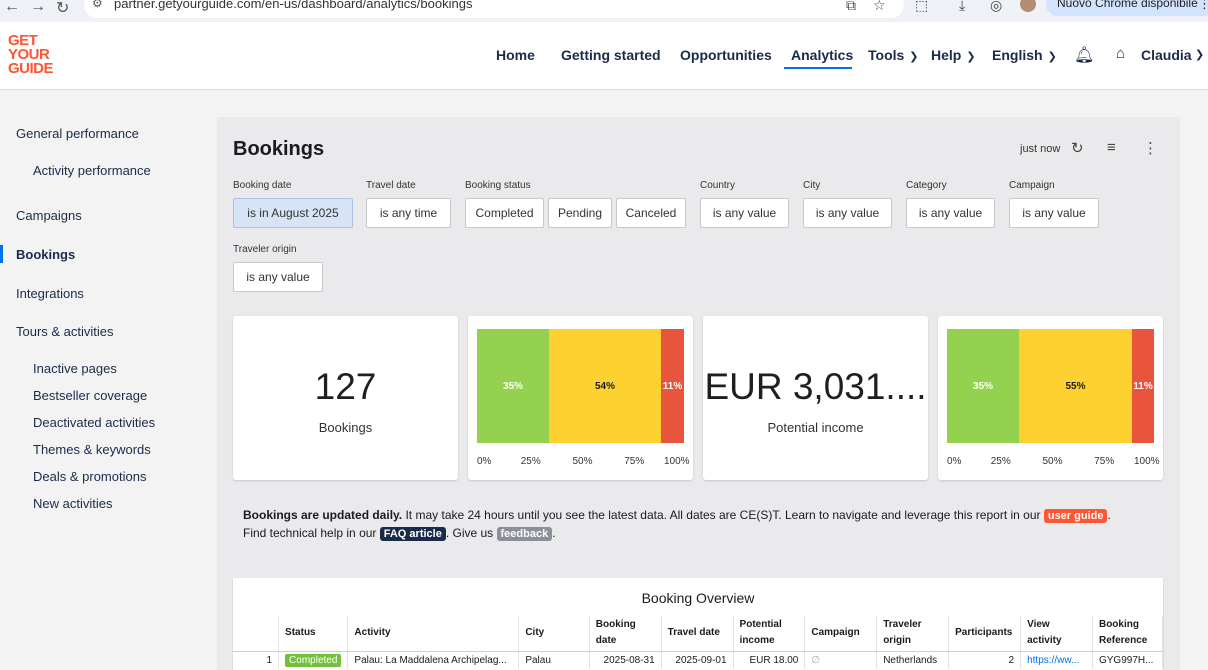 The image size is (1208, 670). I want to click on sidebar-item-themes-keywords: Themes & keywords, so click(92, 449).